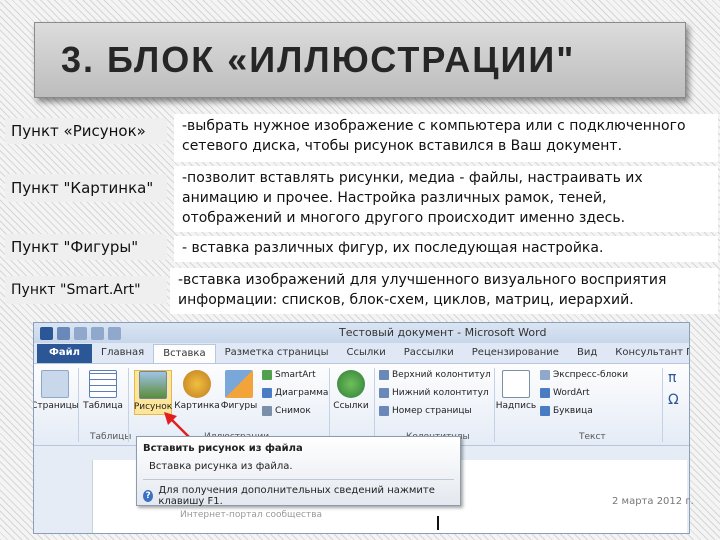 Image resolution: width=720 pixels, height=540 pixels. What do you see at coordinates (653, 501) in the screenshot?
I see `document-date: 2 марта 2012 г.` at bounding box center [653, 501].